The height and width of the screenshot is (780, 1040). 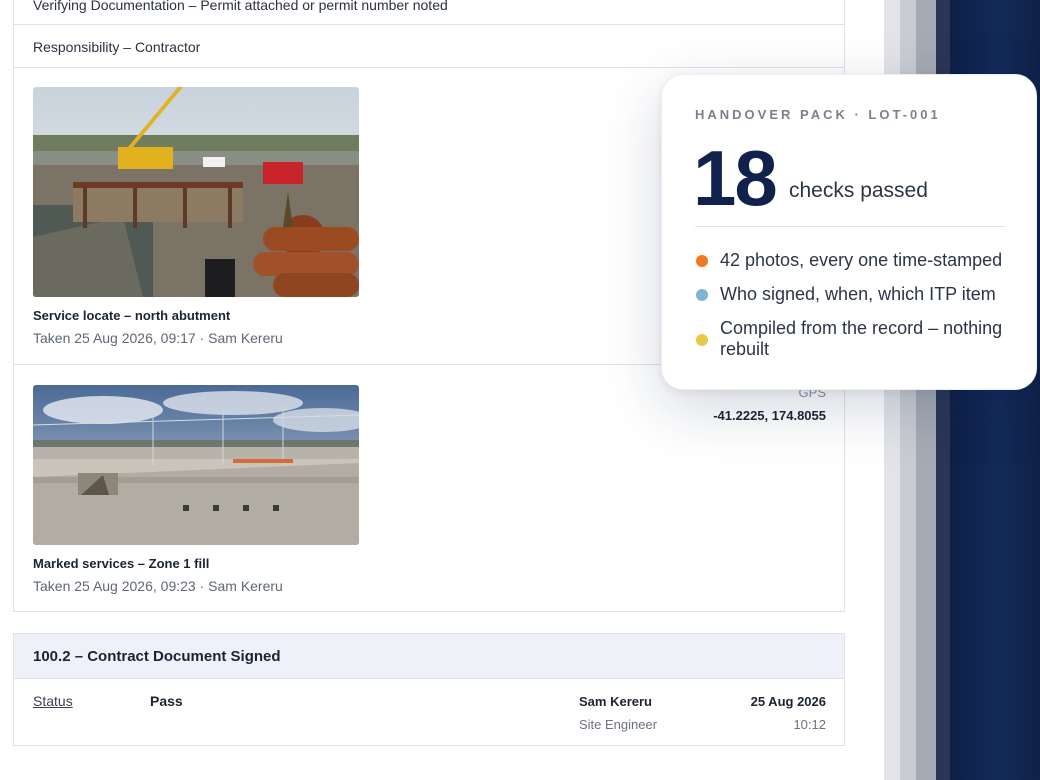 What do you see at coordinates (735, 178) in the screenshot?
I see `checks-passed-count: 18` at bounding box center [735, 178].